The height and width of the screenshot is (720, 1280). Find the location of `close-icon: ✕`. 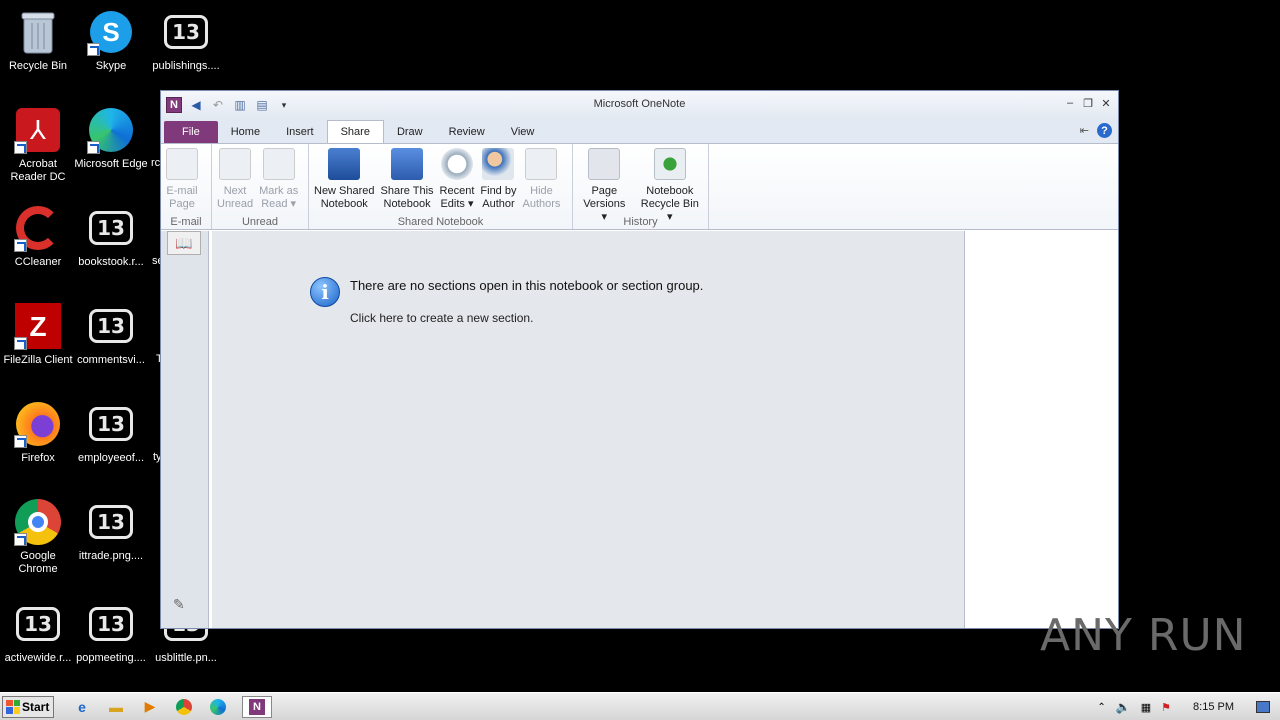

close-icon: ✕ is located at coordinates (1106, 103).